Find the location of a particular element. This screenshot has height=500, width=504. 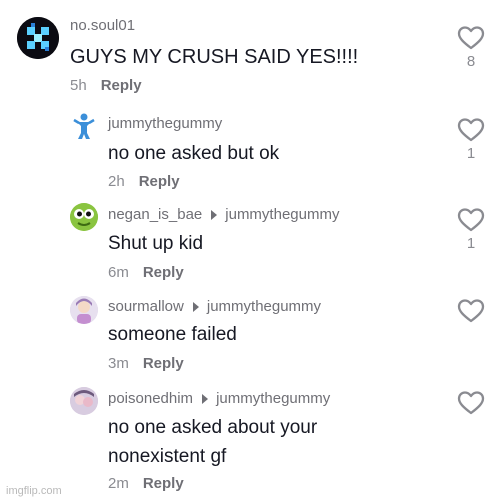

comment-username: sourmallow jummythegummy is located at coordinates (214, 306).